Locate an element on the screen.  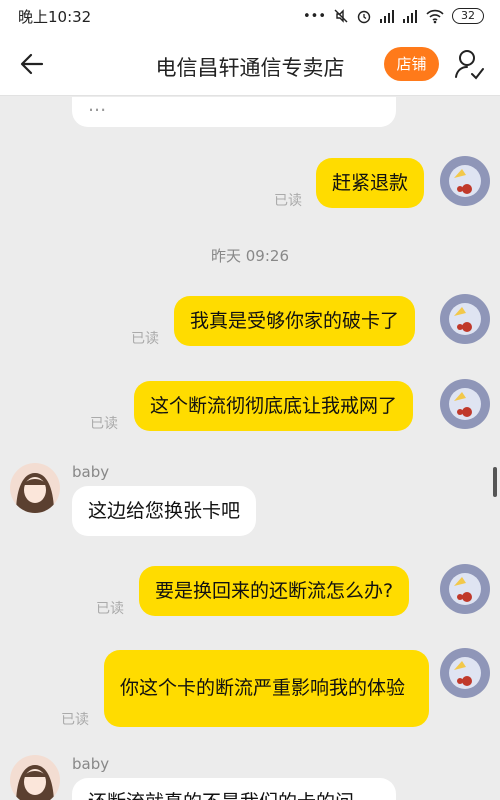
message-bubble: 要是换回来的还断流怎么办? is located at coordinates (274, 591).